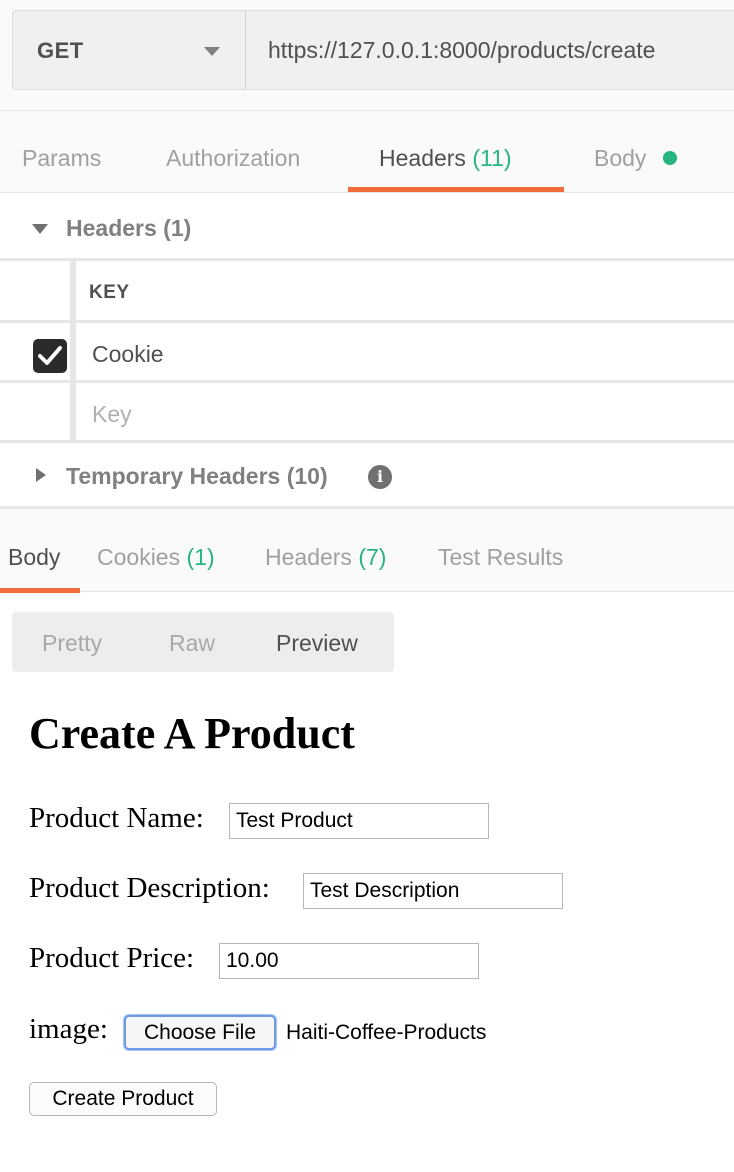 This screenshot has height=1172, width=734. Describe the element at coordinates (40, 229) in the screenshot. I see `caret-down-icon` at that location.